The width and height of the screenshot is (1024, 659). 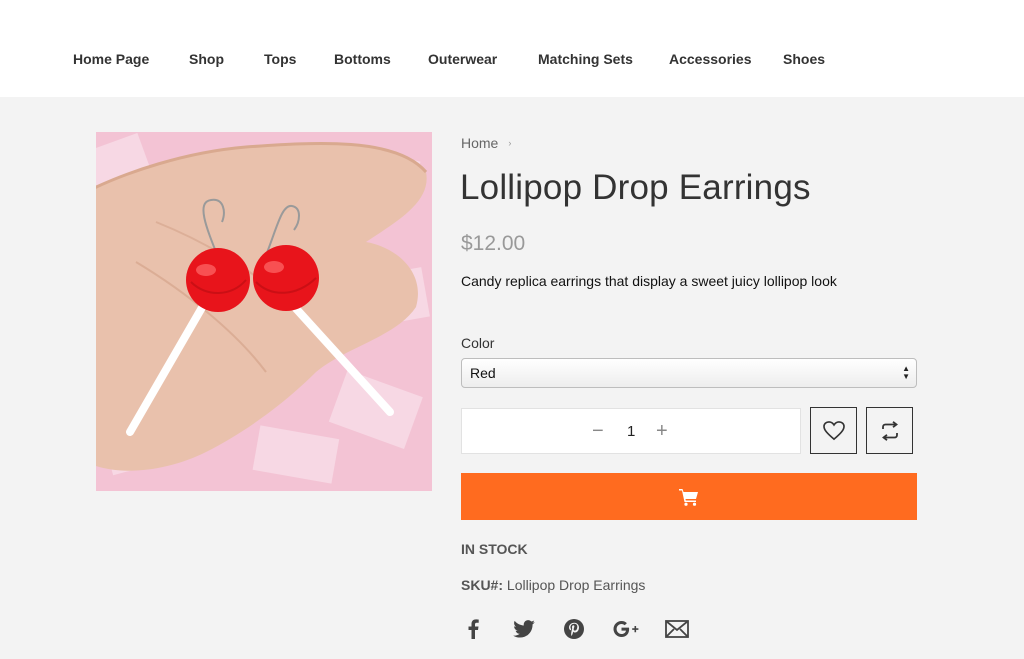 I want to click on quantity-value: 1, so click(x=631, y=431).